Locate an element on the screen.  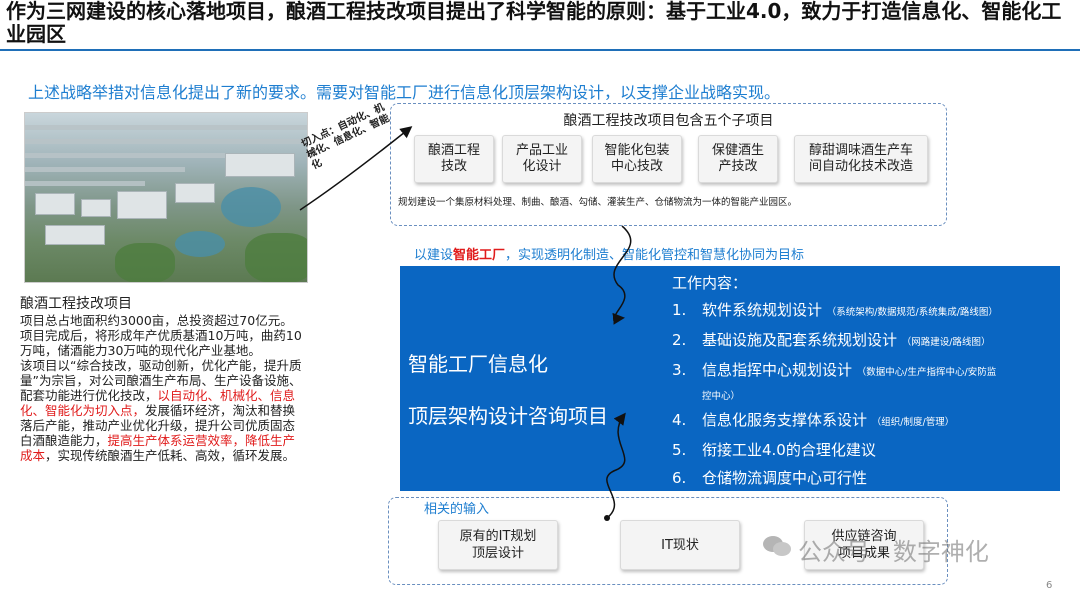
subprojects-title: 酿酒工程技改项目包含五个子项目 is located at coordinates (668, 121).